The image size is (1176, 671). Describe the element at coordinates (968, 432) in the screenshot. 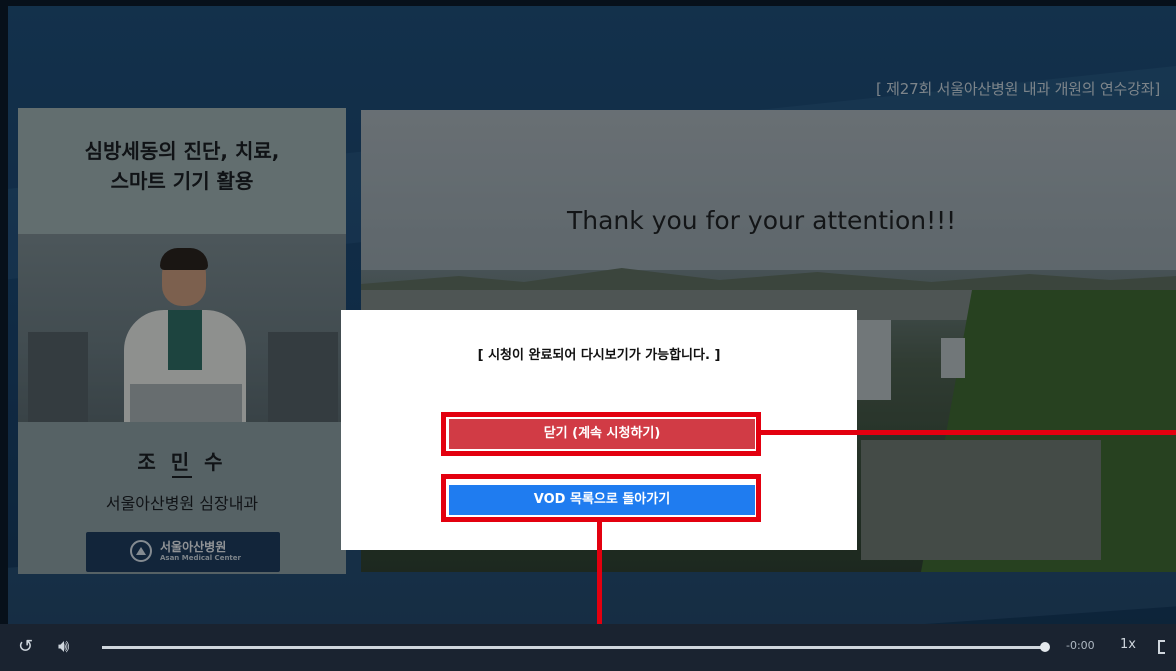

I see `highlight-line` at that location.